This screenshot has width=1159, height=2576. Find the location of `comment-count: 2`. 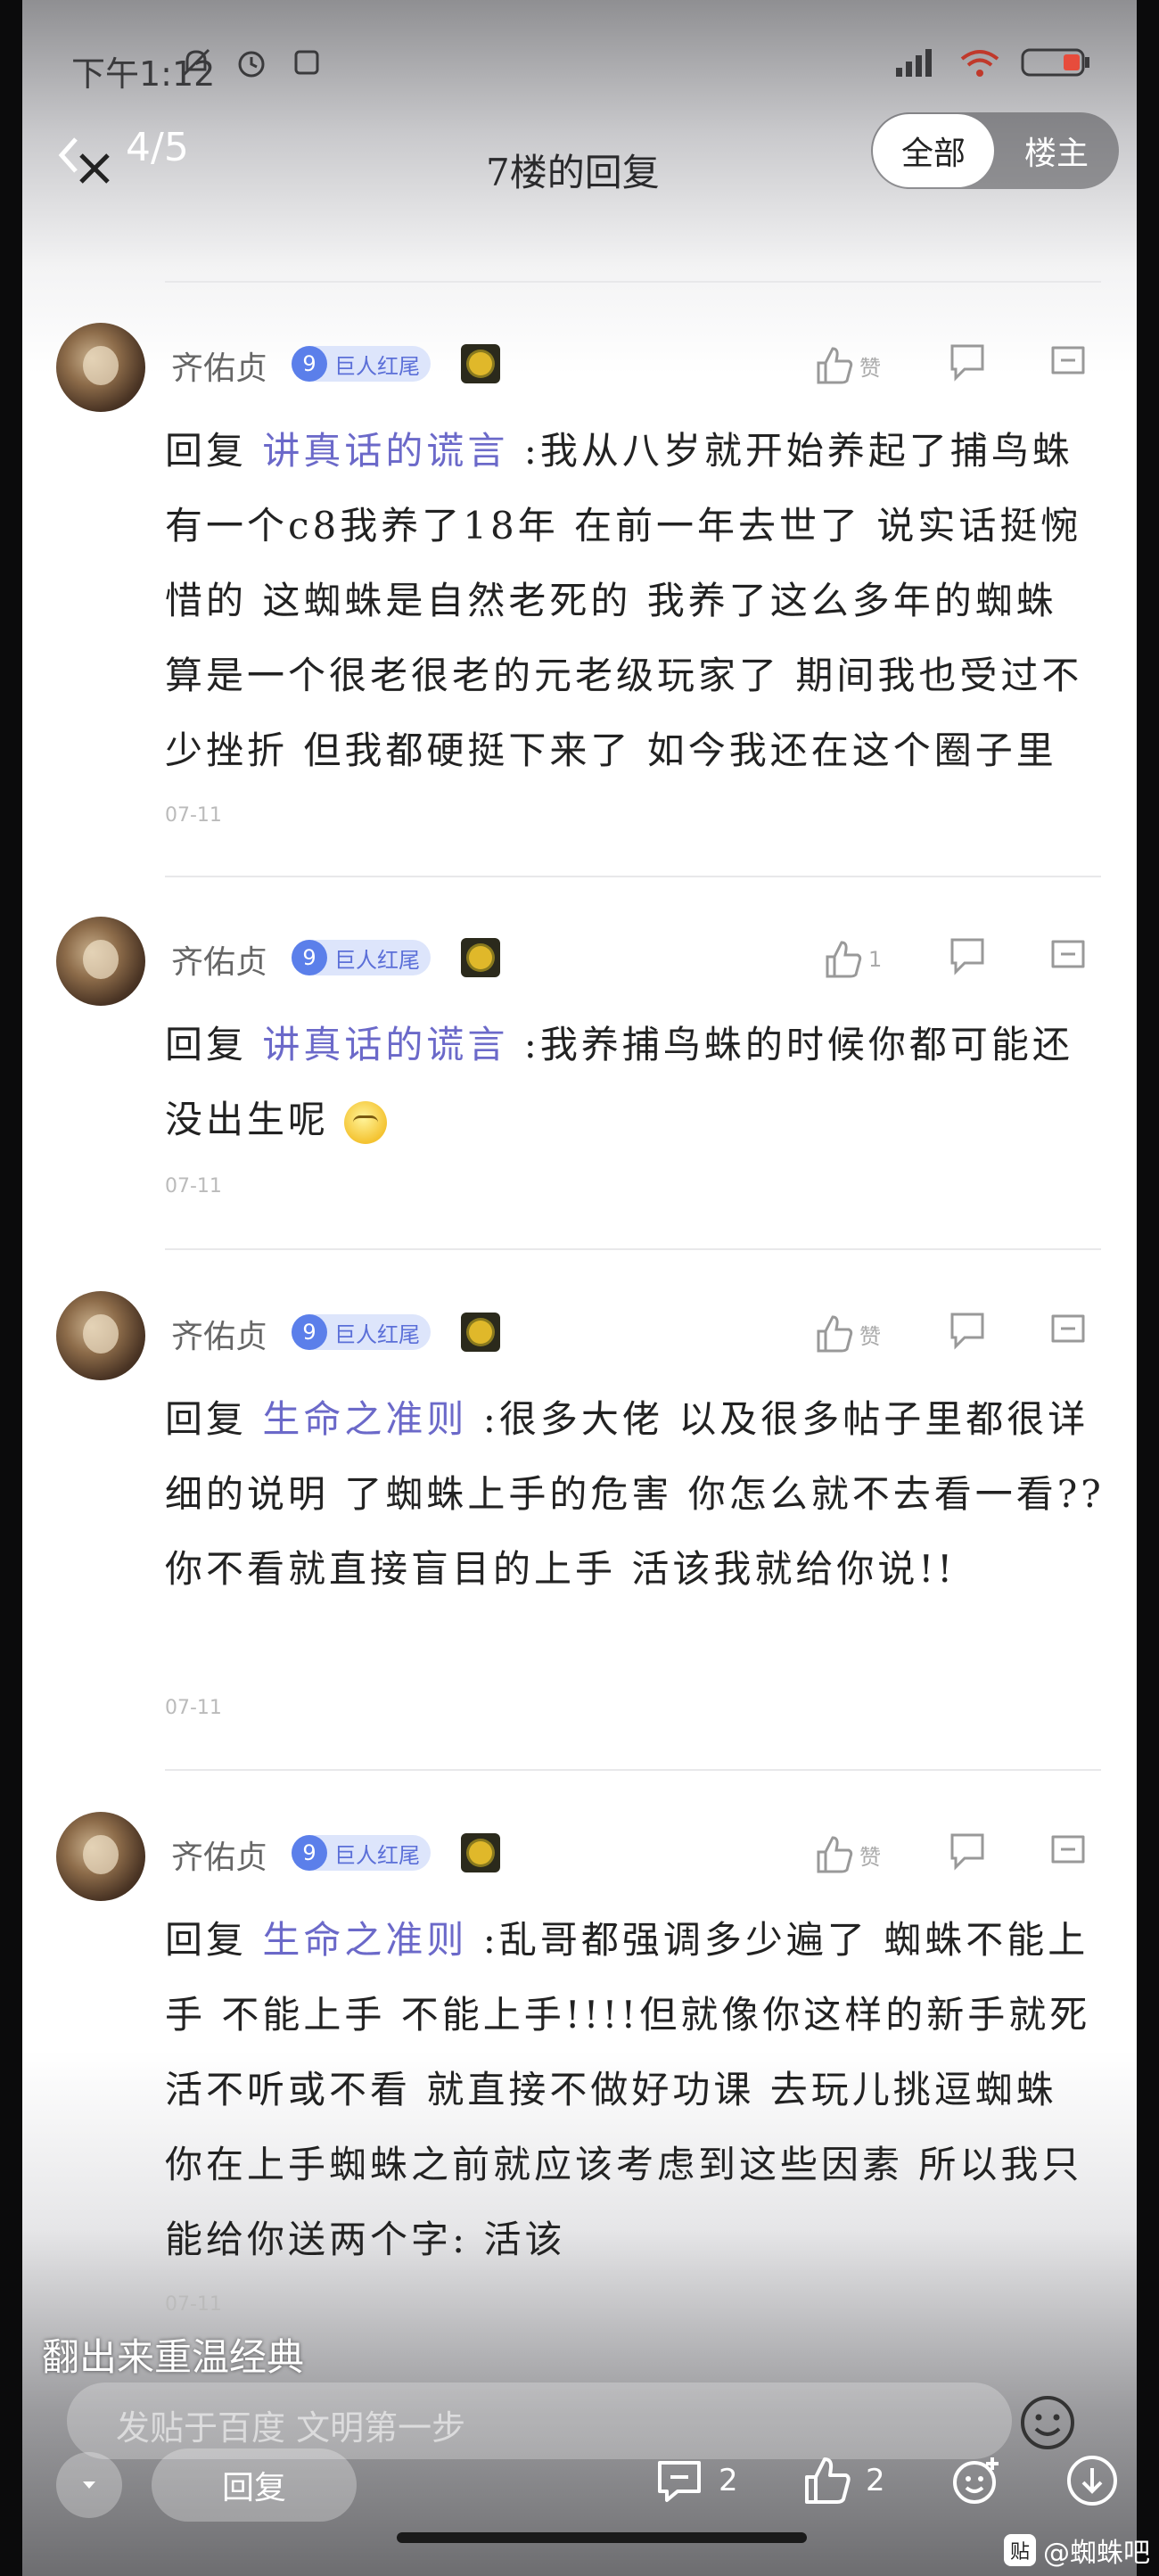

comment-count: 2 is located at coordinates (728, 2480).